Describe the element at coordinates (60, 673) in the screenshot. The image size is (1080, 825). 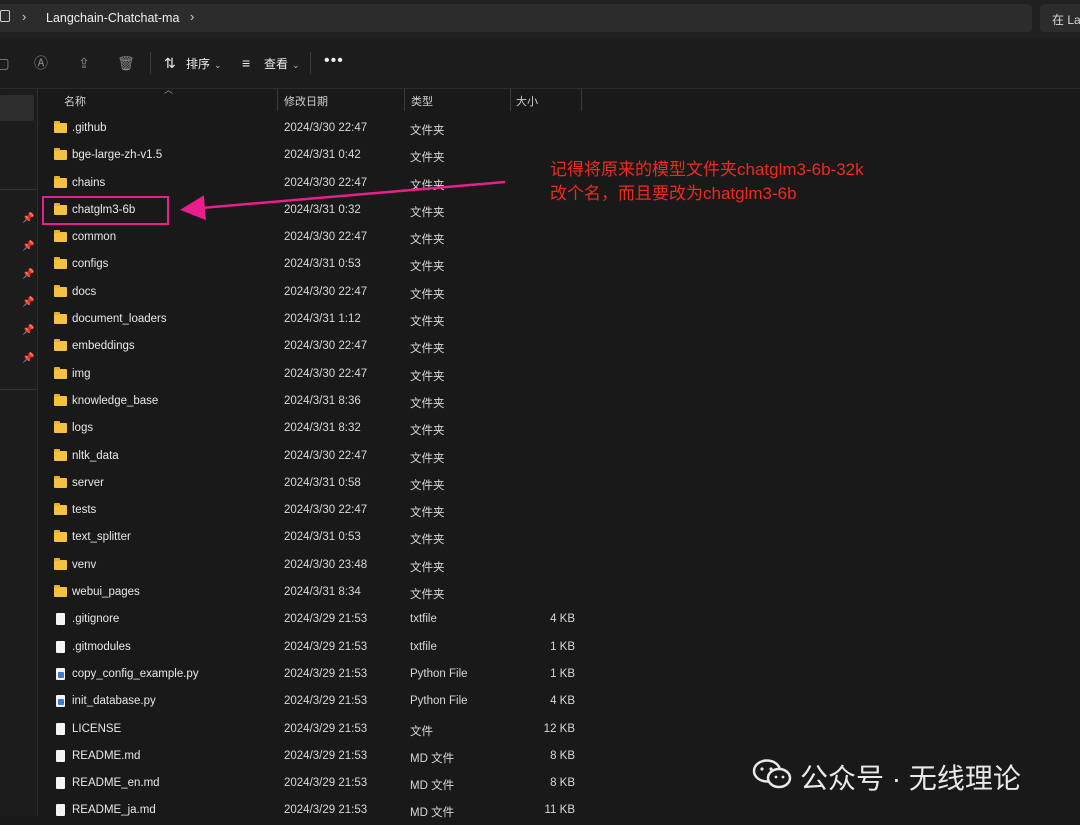
I see `python-file-icon` at that location.